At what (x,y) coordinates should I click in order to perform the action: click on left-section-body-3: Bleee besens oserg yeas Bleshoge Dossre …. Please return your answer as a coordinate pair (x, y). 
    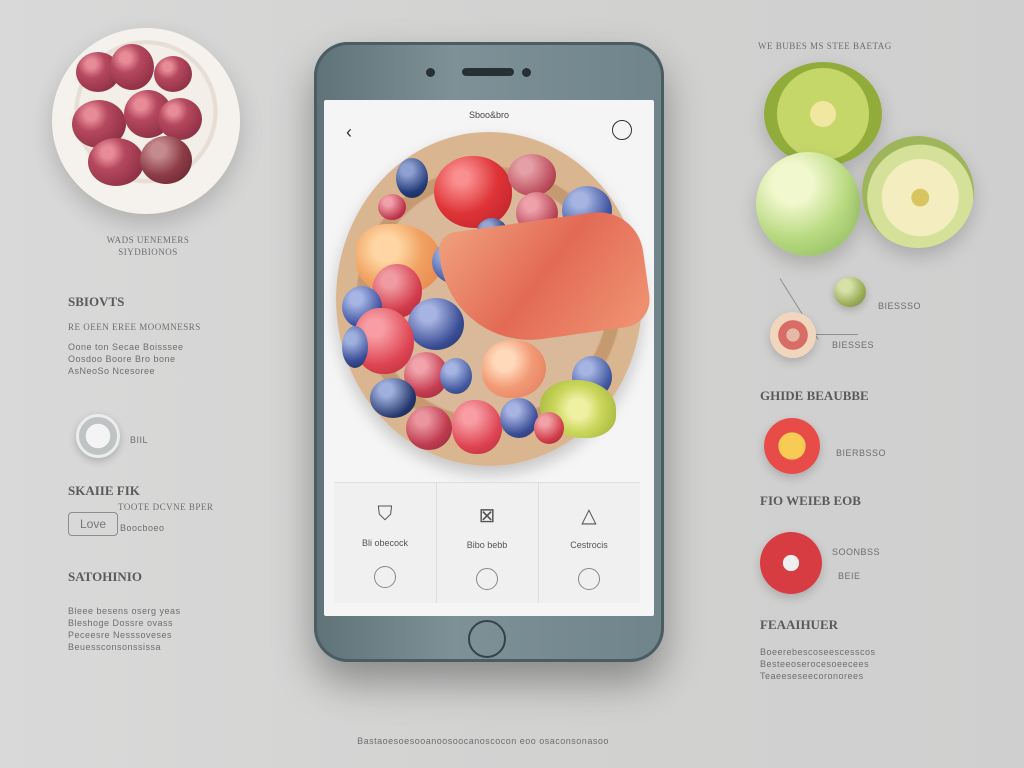
    Looking at the image, I should click on (124, 629).